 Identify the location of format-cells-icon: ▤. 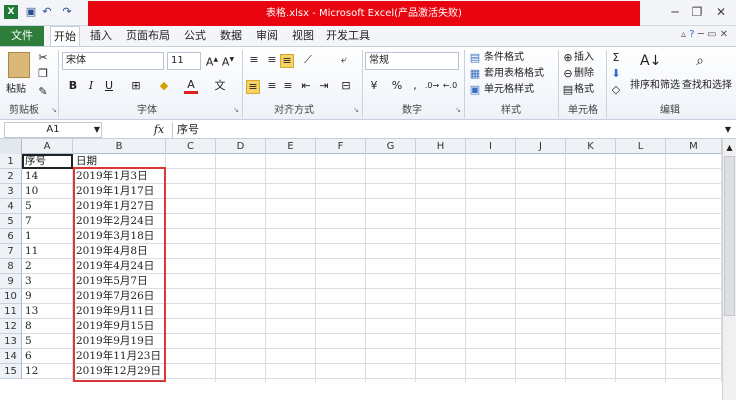
(568, 90).